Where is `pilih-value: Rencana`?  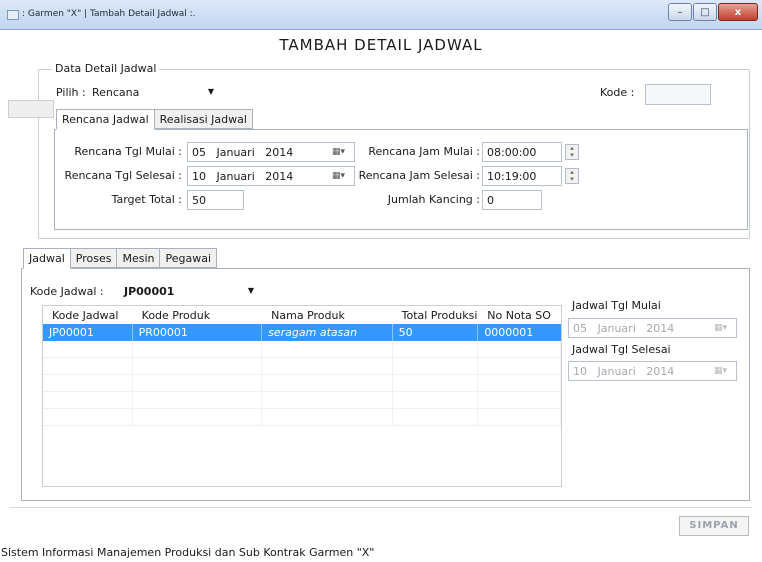
pilih-value: Rencana is located at coordinates (116, 92).